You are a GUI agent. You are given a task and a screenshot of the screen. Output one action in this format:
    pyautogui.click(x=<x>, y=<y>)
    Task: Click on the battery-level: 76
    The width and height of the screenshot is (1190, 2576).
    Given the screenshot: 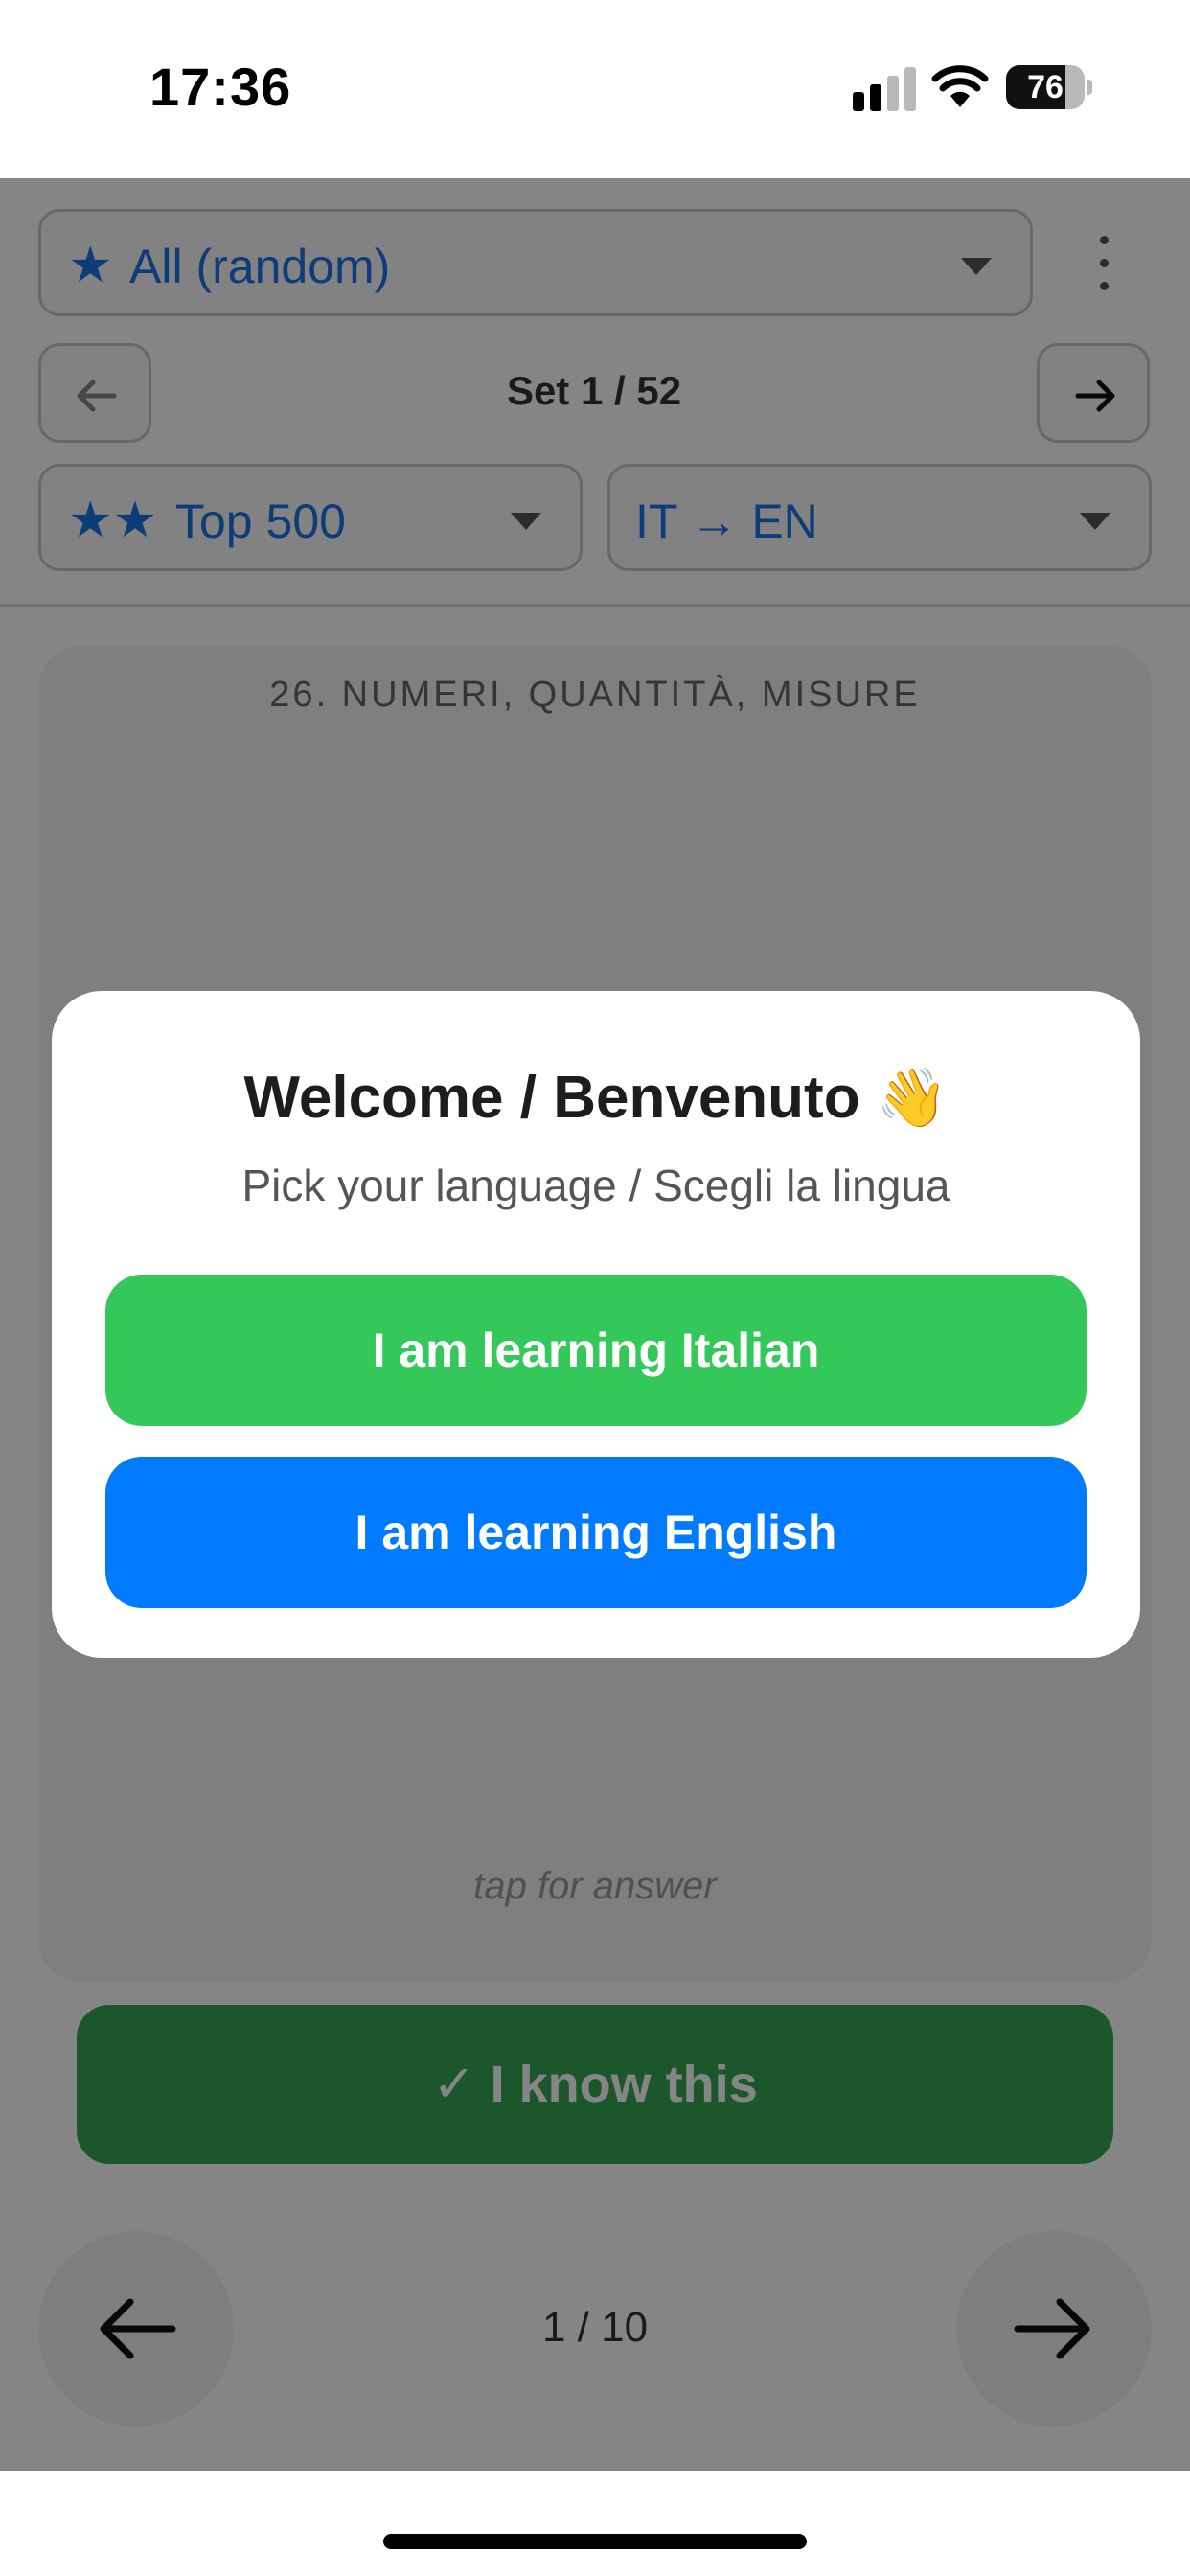 What is the action you would take?
    pyautogui.click(x=1045, y=87)
    